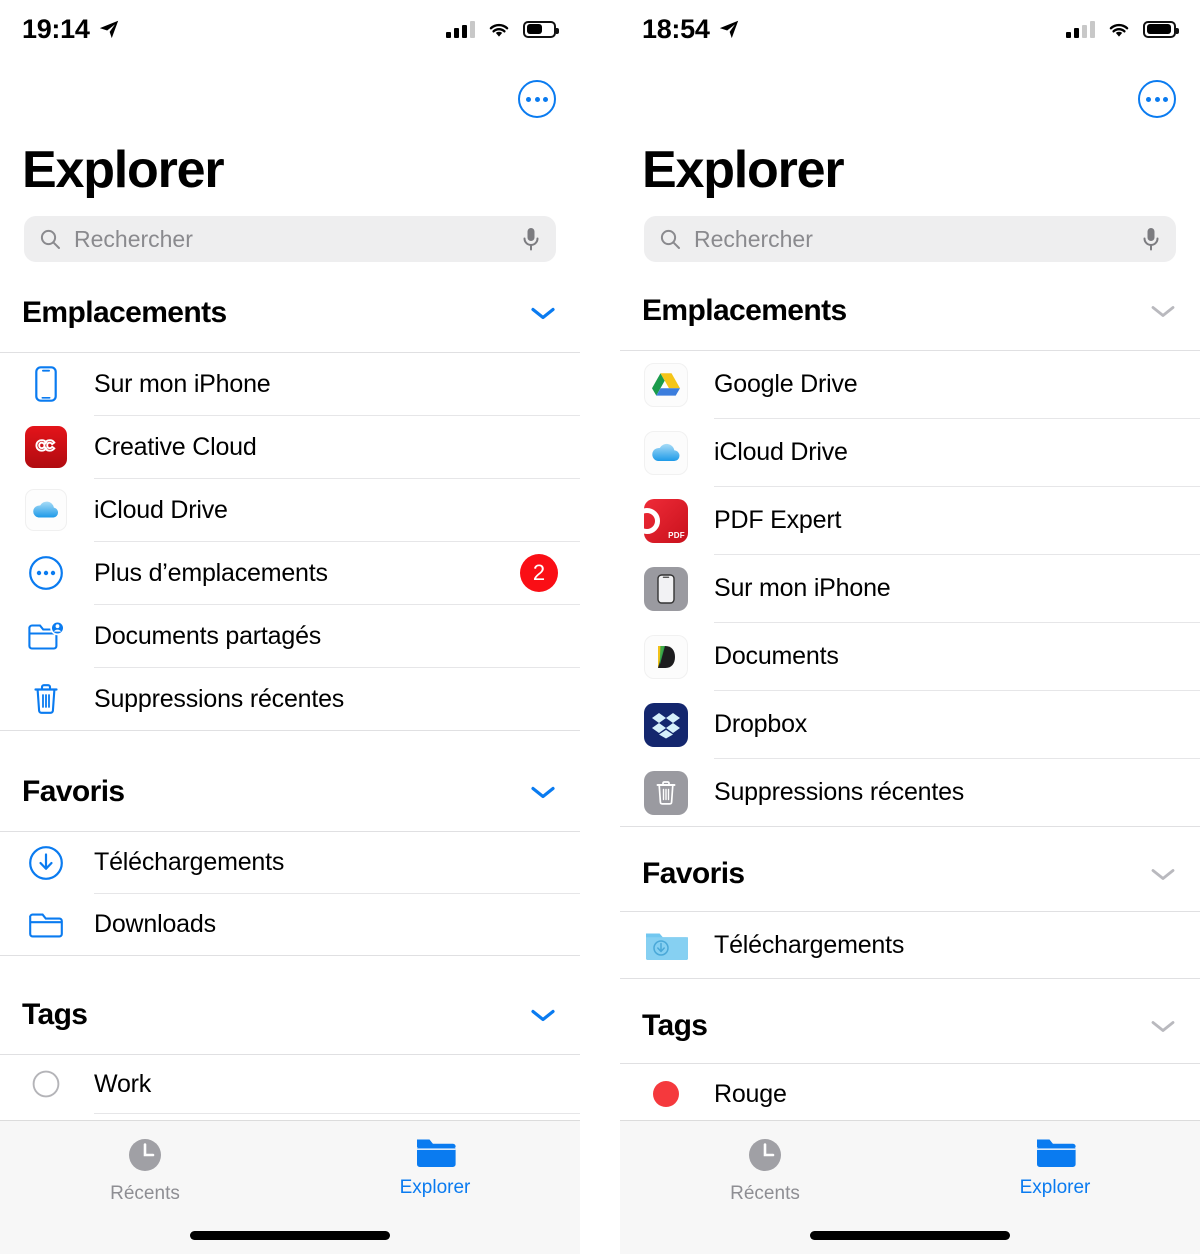  I want to click on folder-outline-icon, so click(46, 925).